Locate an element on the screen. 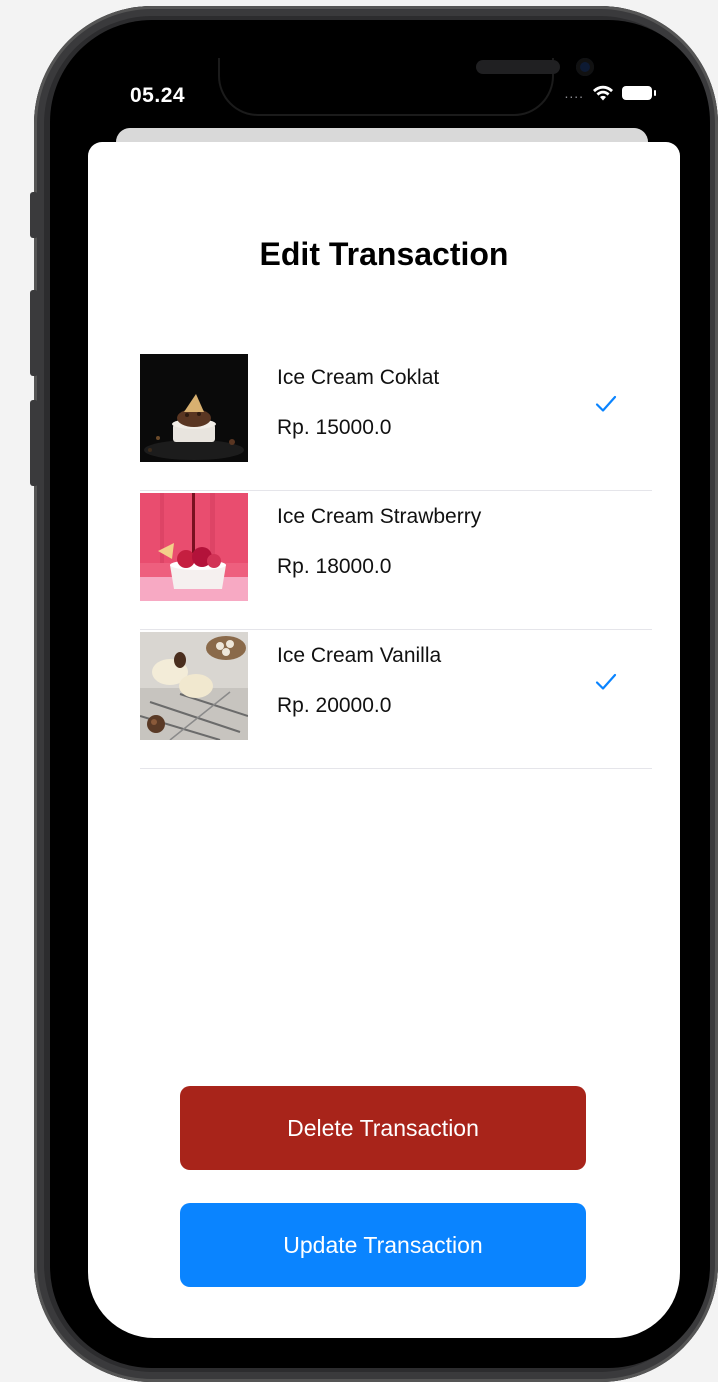 The image size is (718, 1382). status-time: 05.24 is located at coordinates (158, 95).